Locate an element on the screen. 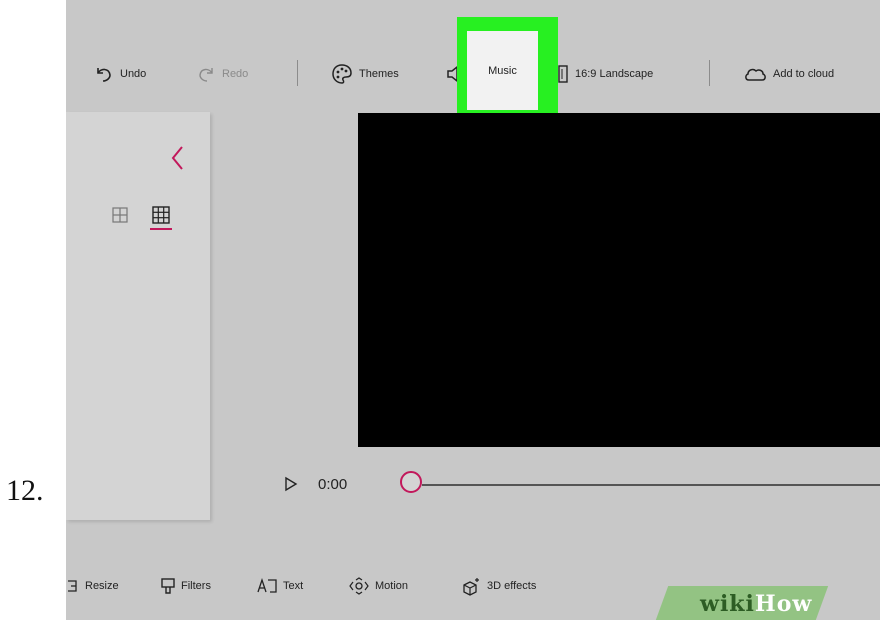 This screenshot has height=620, width=880. text-label: Text is located at coordinates (293, 586).